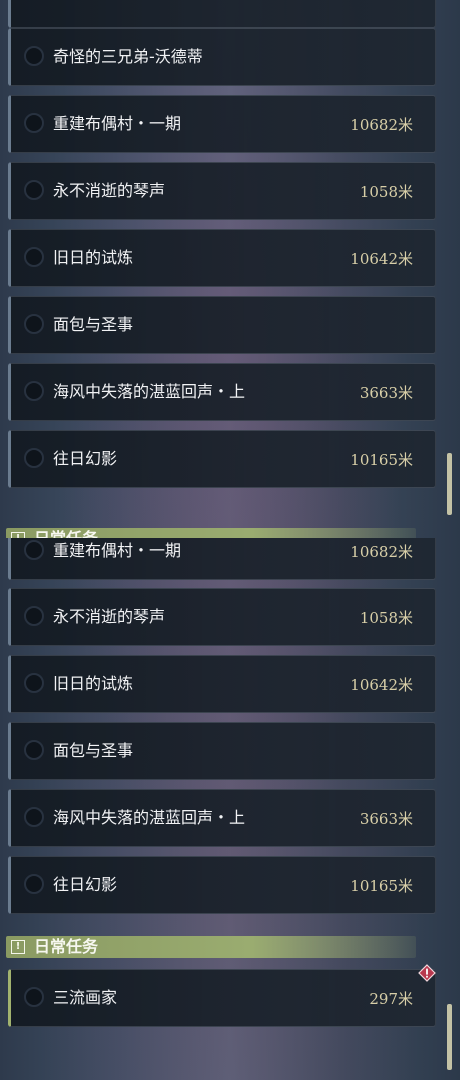 The width and height of the screenshot is (460, 1080). What do you see at coordinates (222, 14) in the screenshot?
I see `quest-item-partial` at bounding box center [222, 14].